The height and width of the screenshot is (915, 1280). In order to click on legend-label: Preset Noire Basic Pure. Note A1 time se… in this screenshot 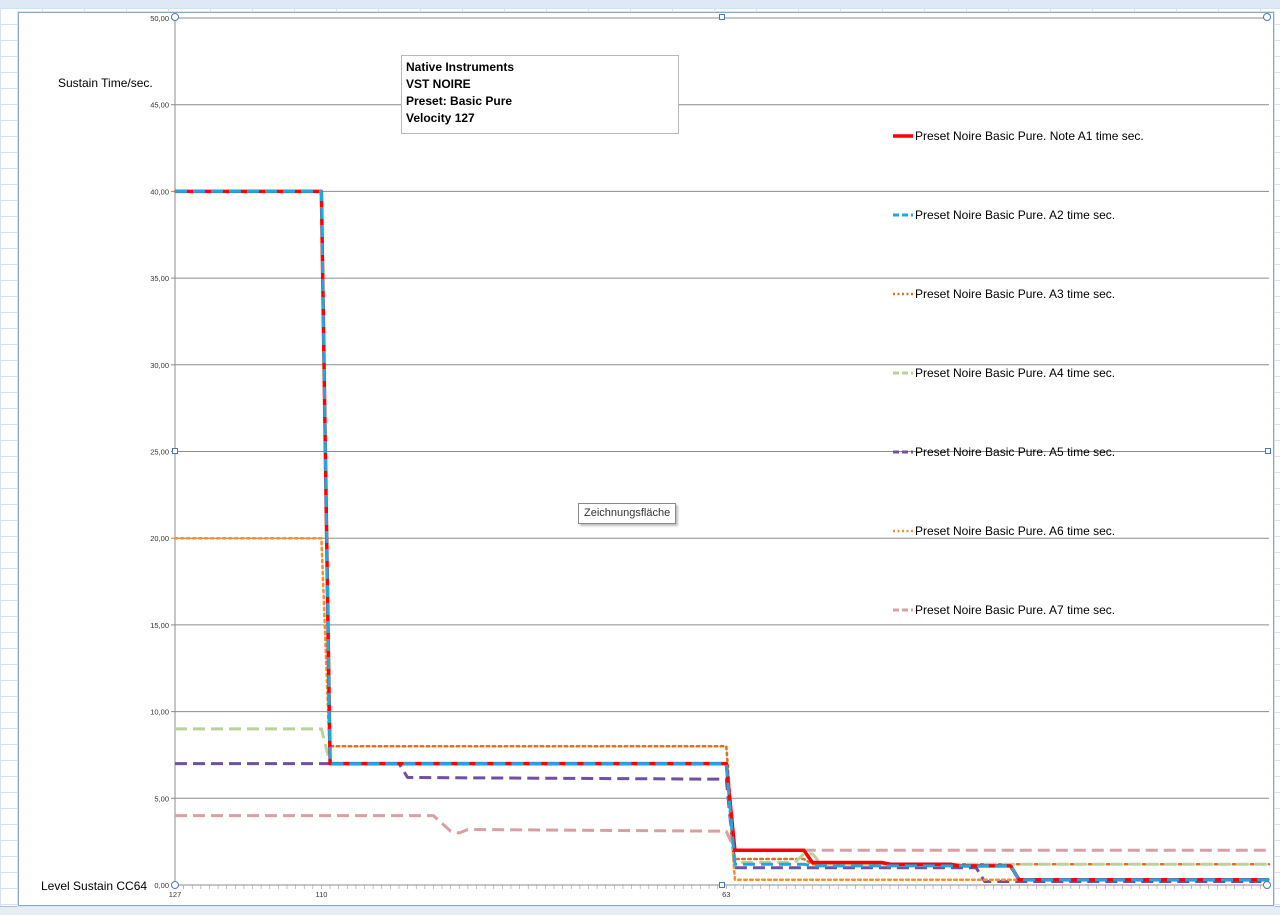, I will do `click(1029, 136)`.